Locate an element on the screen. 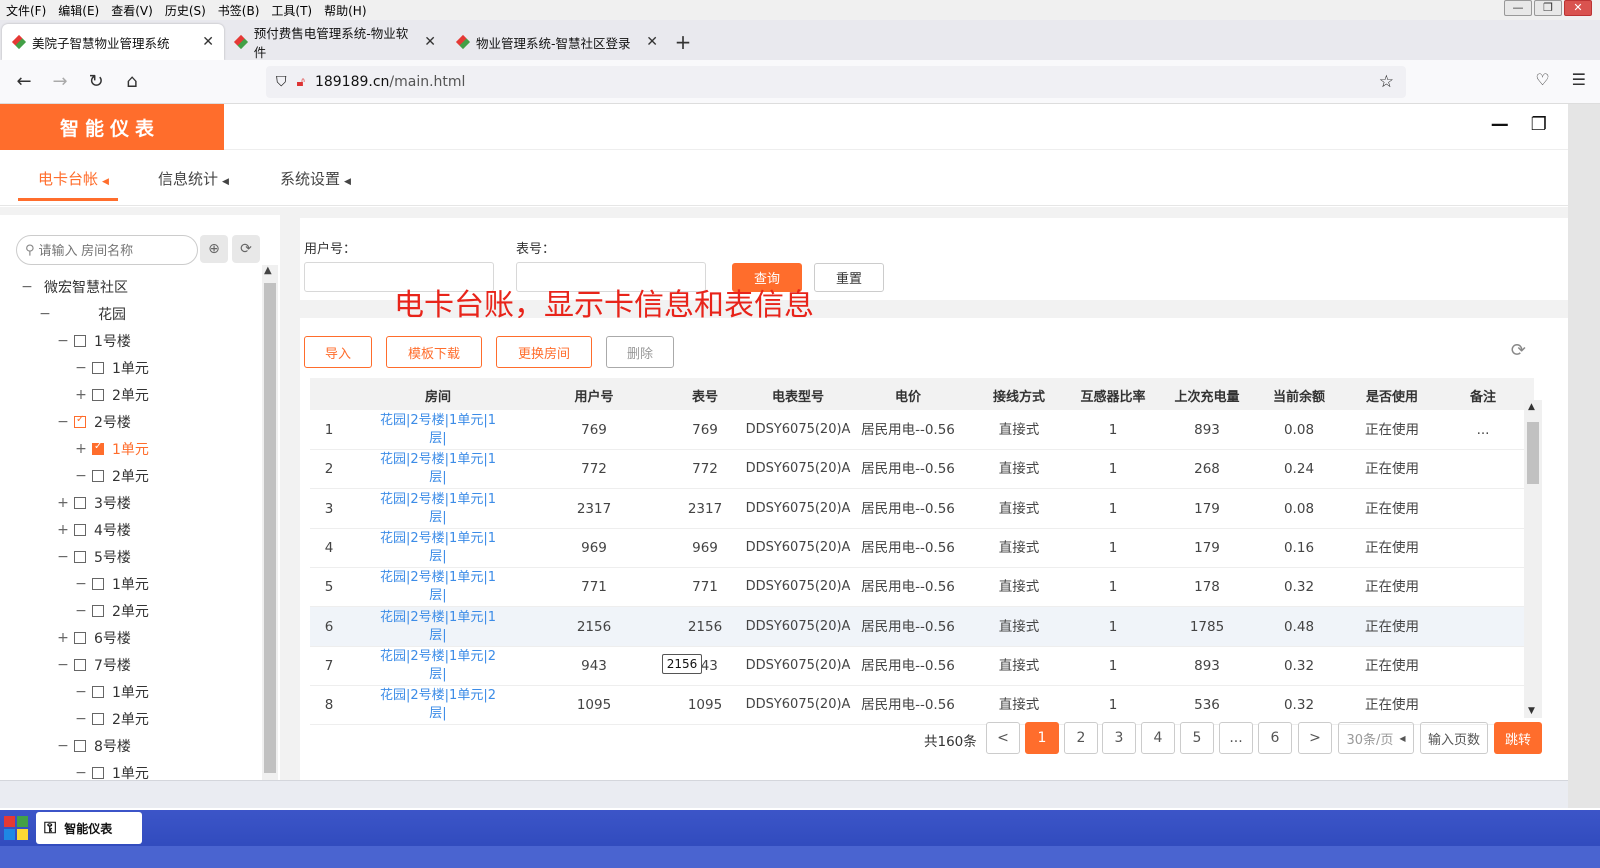 The height and width of the screenshot is (868, 1600). table-scrollbar: ▲ ▼ is located at coordinates (1533, 559).